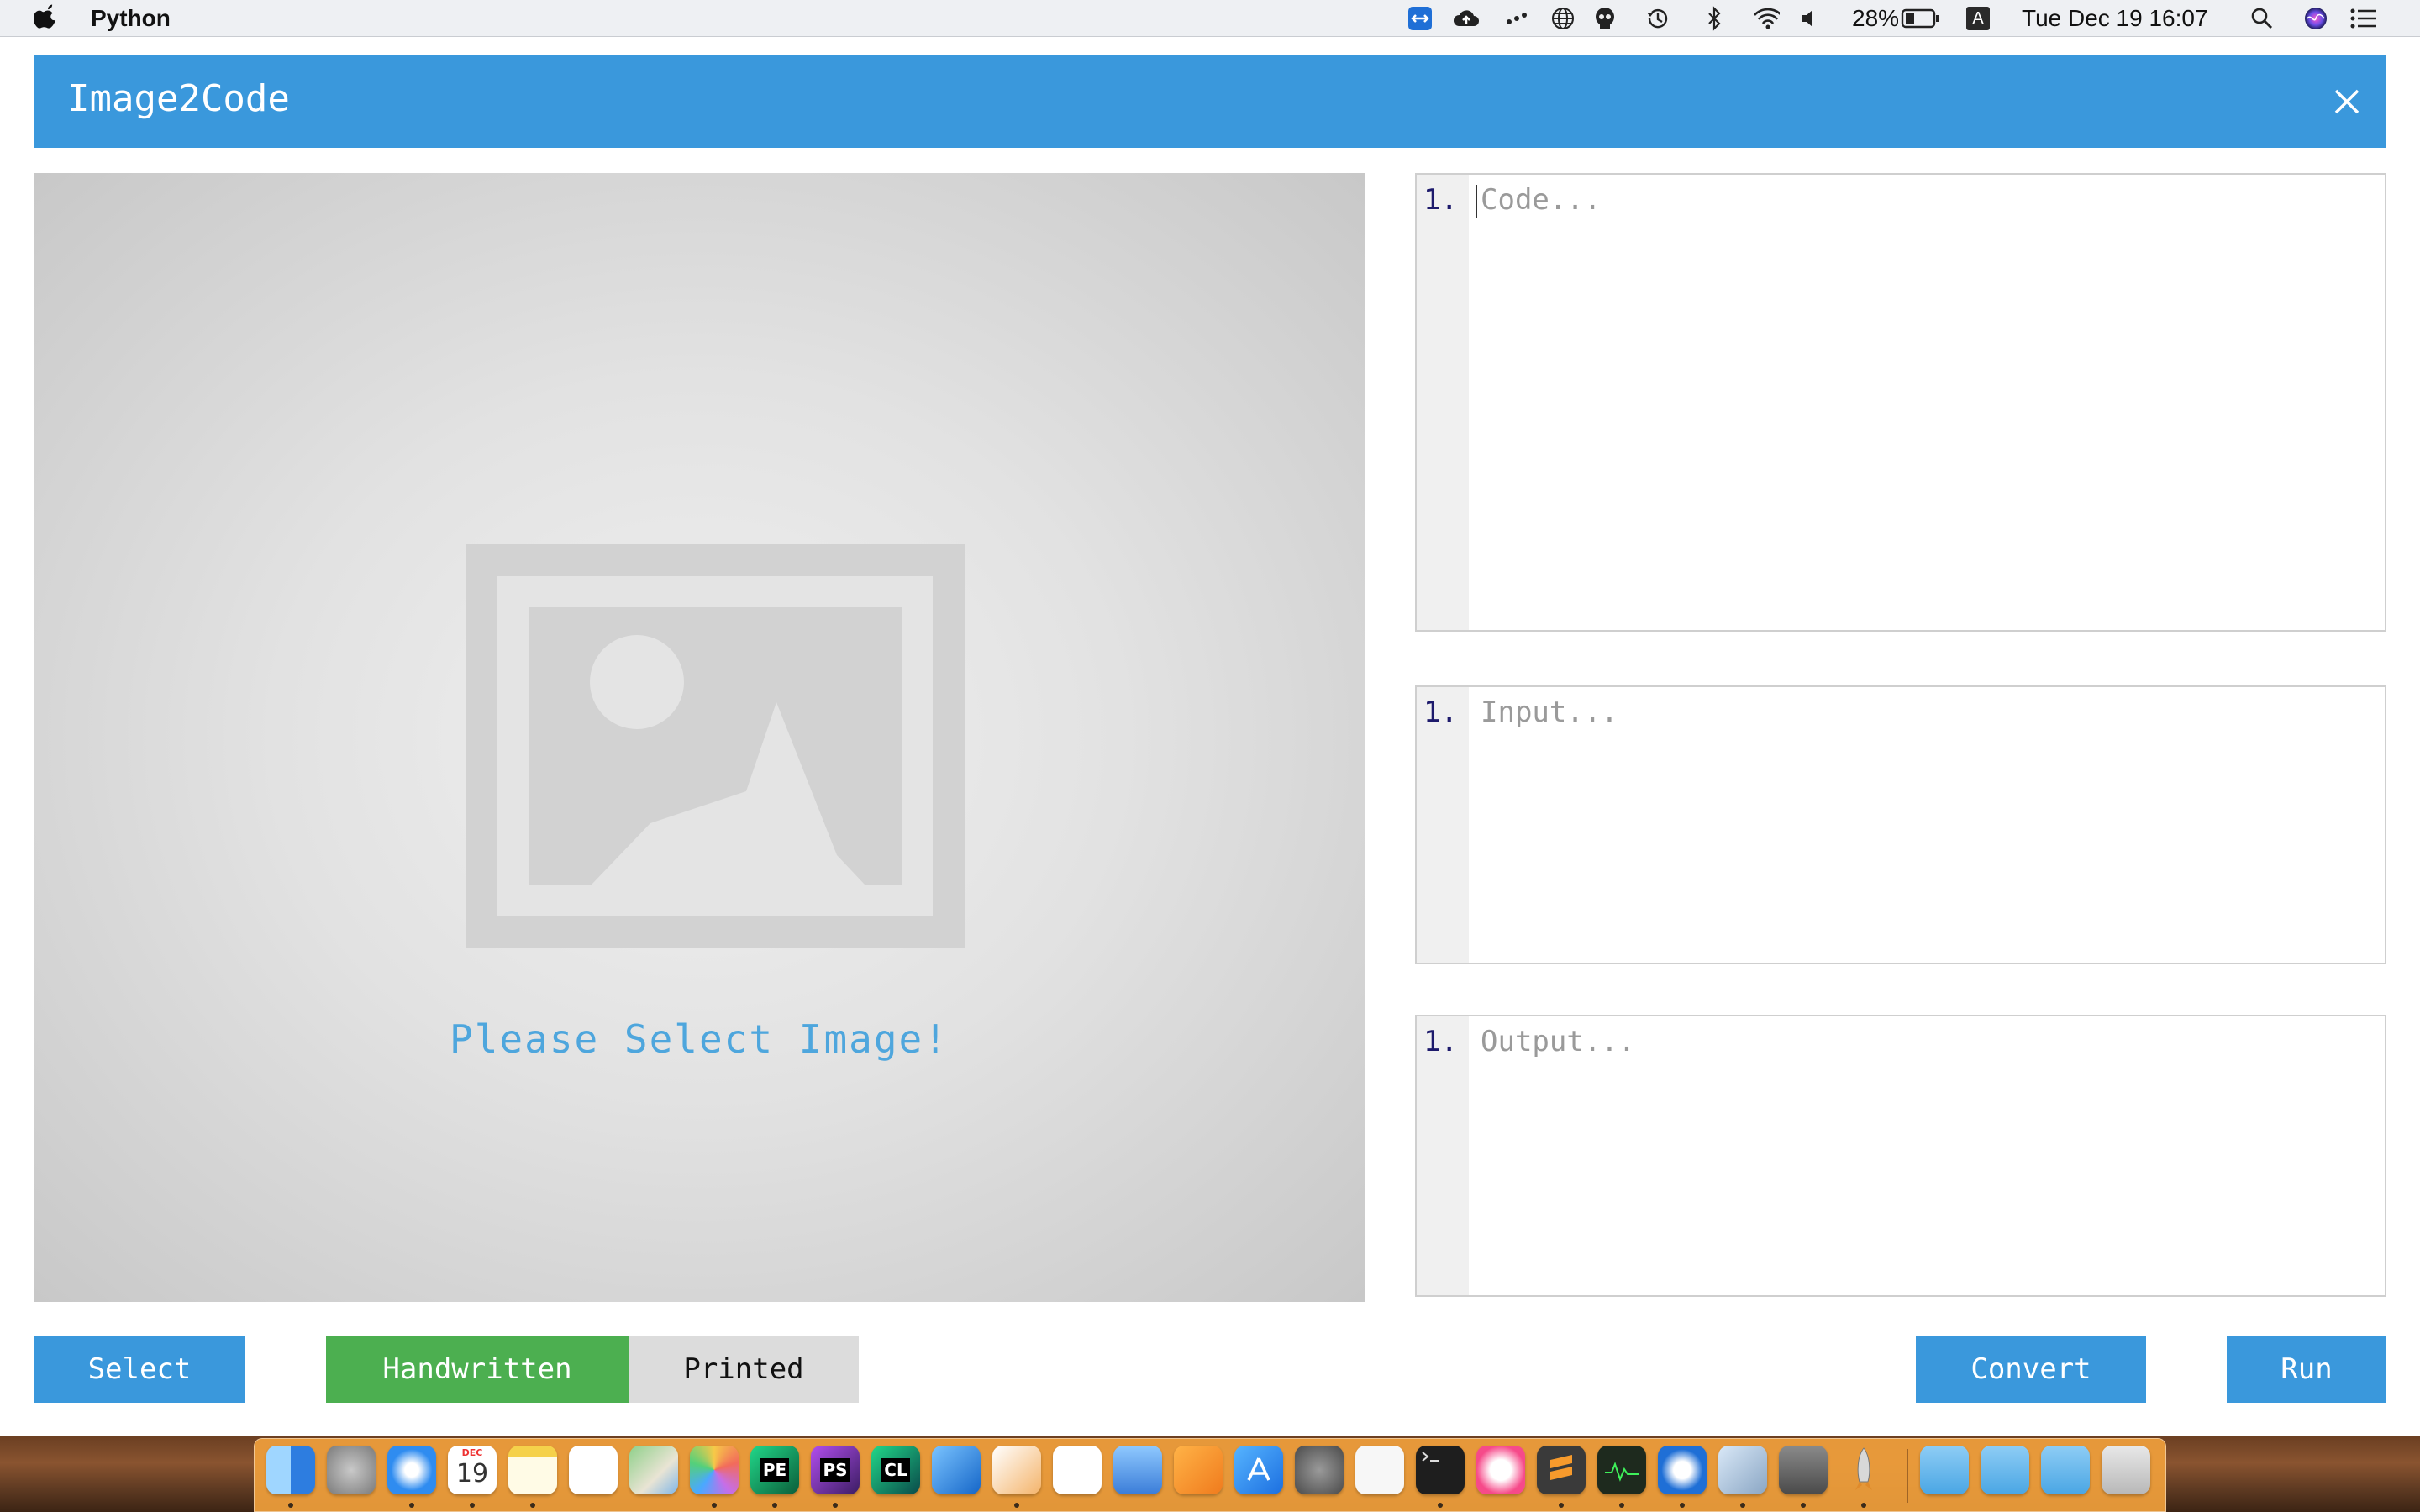 This screenshot has height=1512, width=2420. What do you see at coordinates (1621, 1505) in the screenshot?
I see `activity-monitor-running-indicator` at bounding box center [1621, 1505].